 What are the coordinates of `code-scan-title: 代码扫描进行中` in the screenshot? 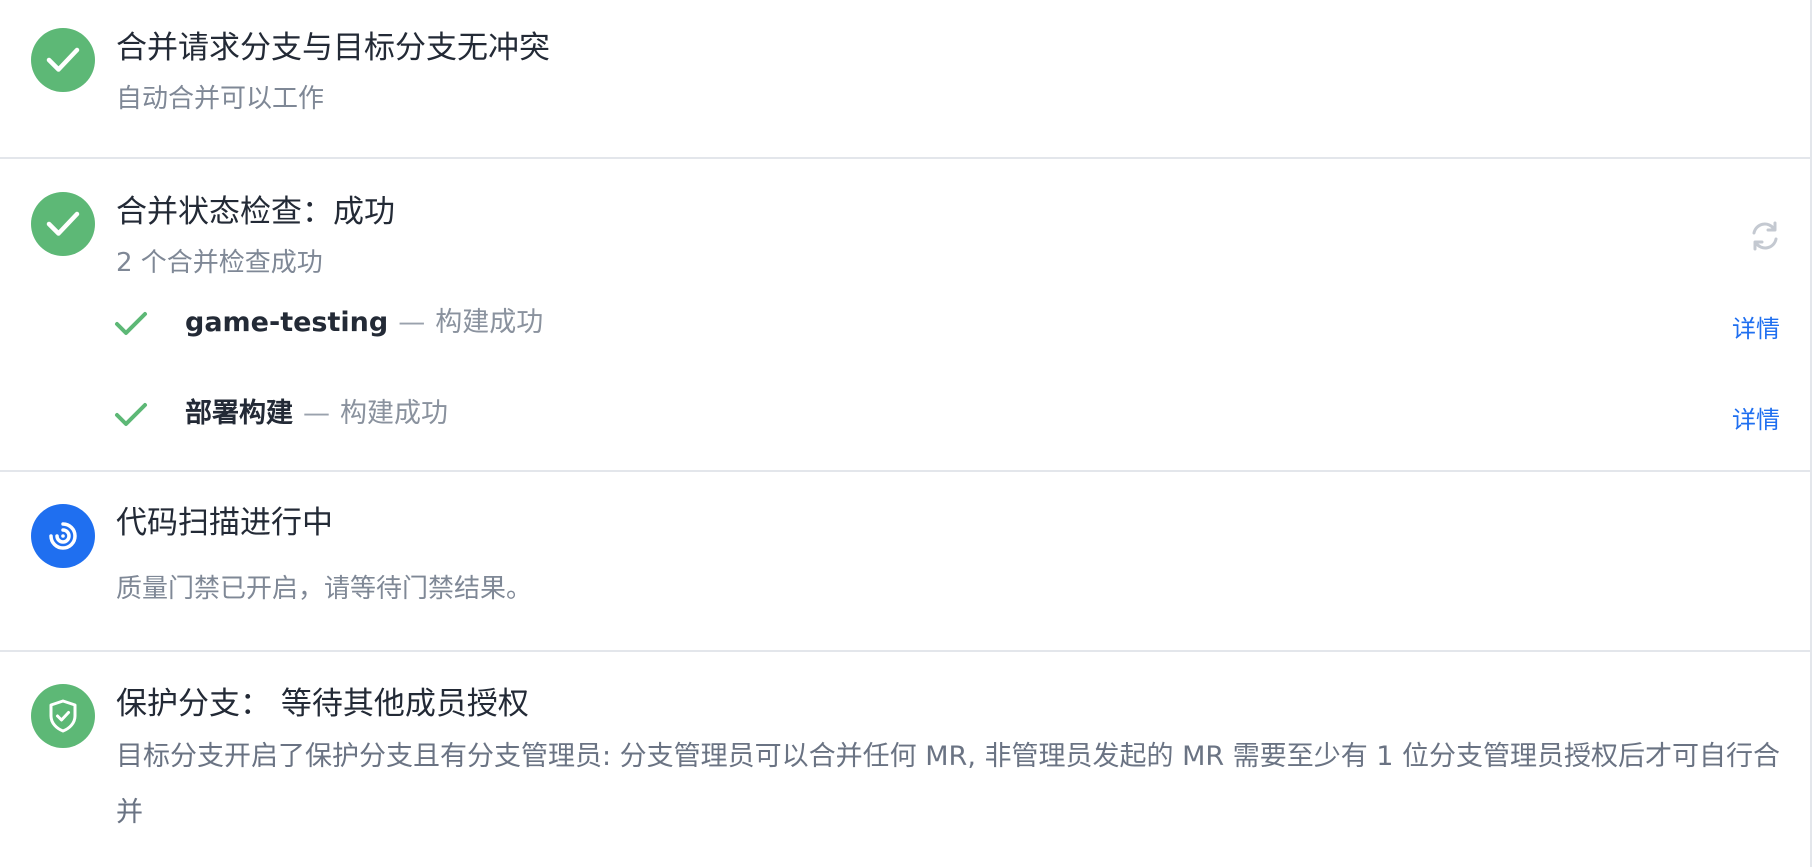 It's located at (224, 523).